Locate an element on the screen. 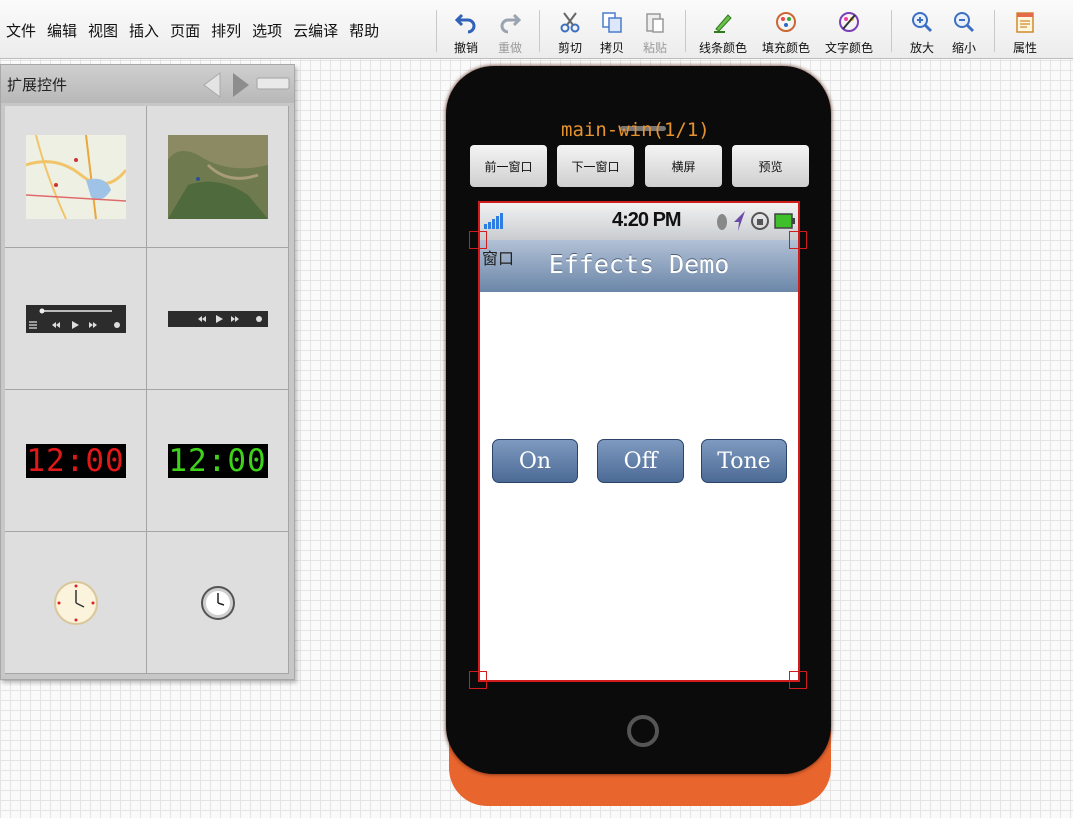  menu-bar: 文件 编辑 视图 插入 页面 排列 选项 云编译 帮助 is located at coordinates (198, 30).